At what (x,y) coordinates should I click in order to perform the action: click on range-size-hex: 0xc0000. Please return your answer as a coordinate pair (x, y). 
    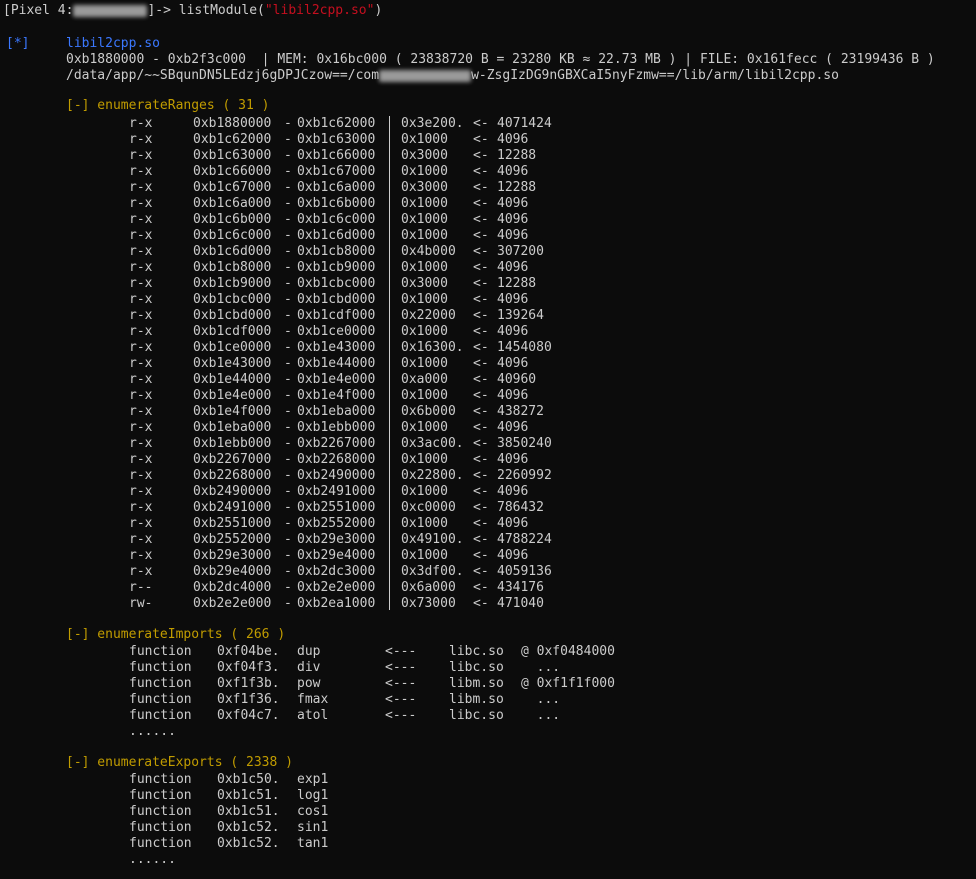
    Looking at the image, I should click on (428, 507).